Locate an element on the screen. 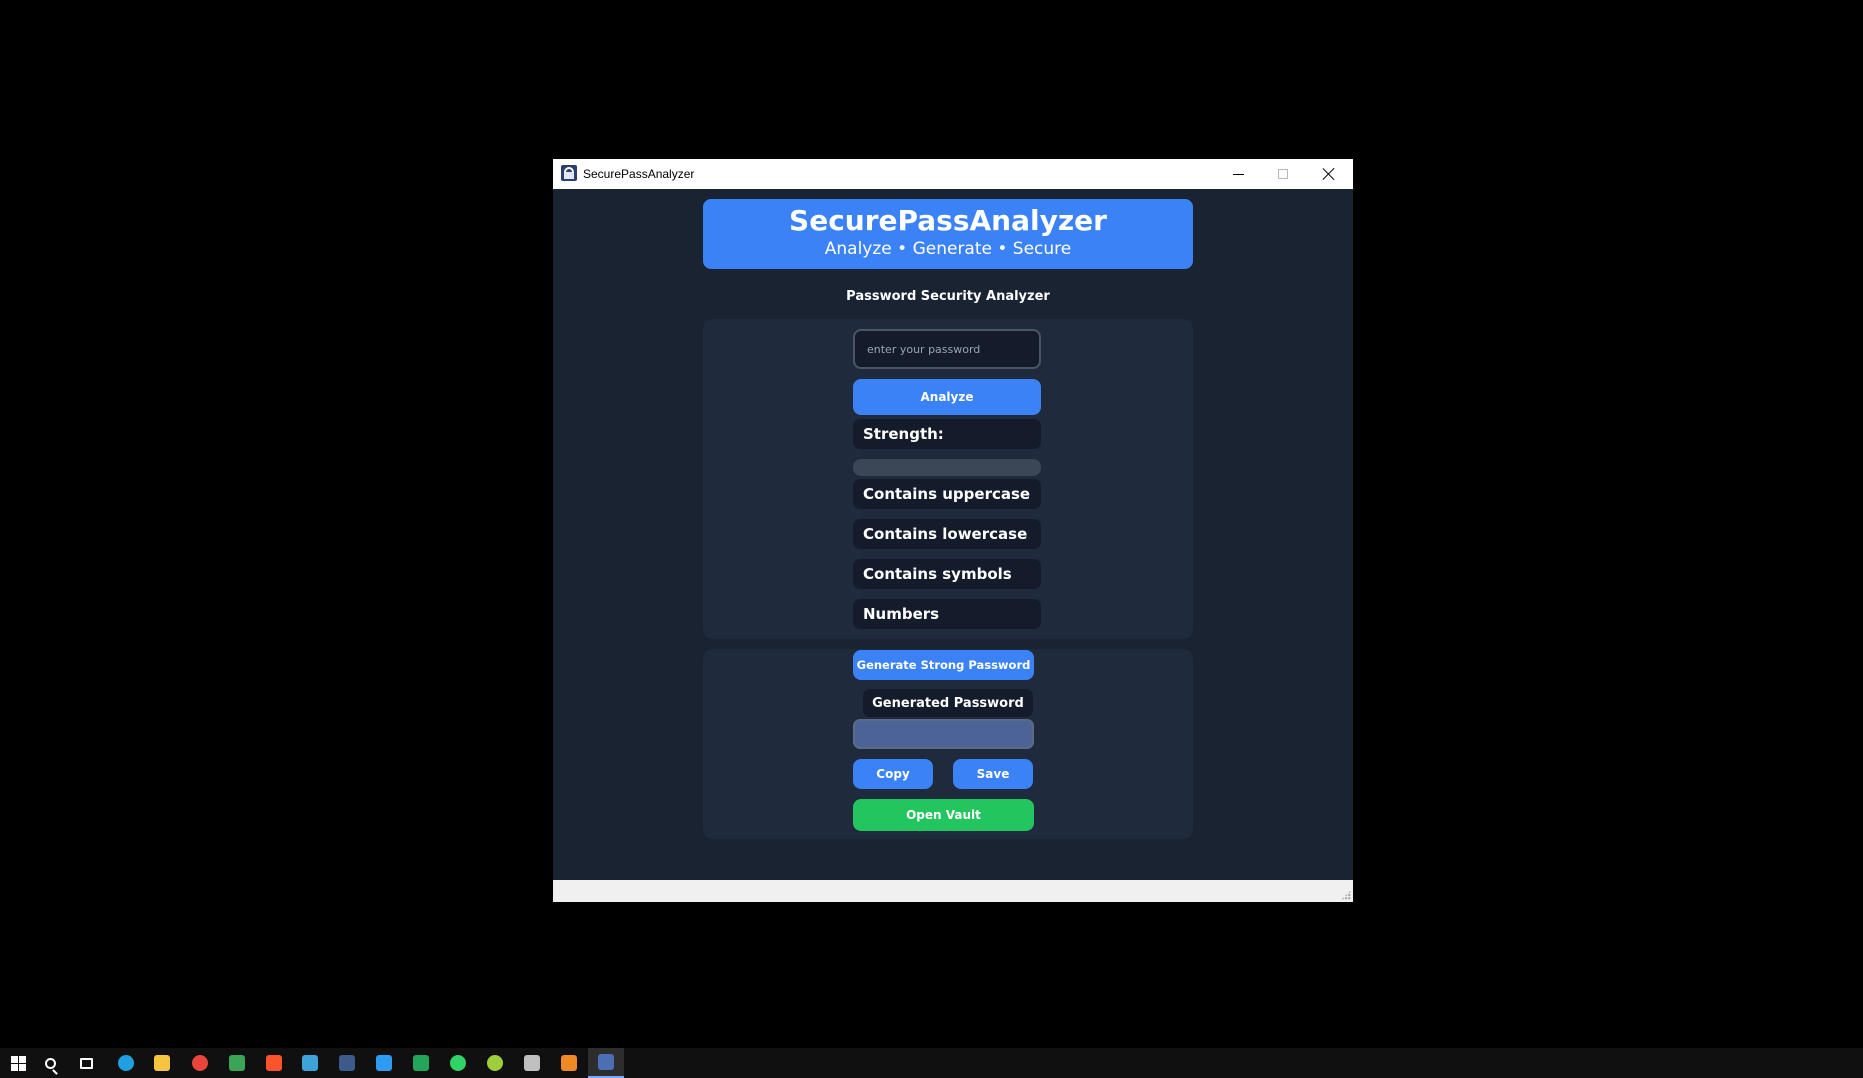  minimize-button is located at coordinates (1238, 174).